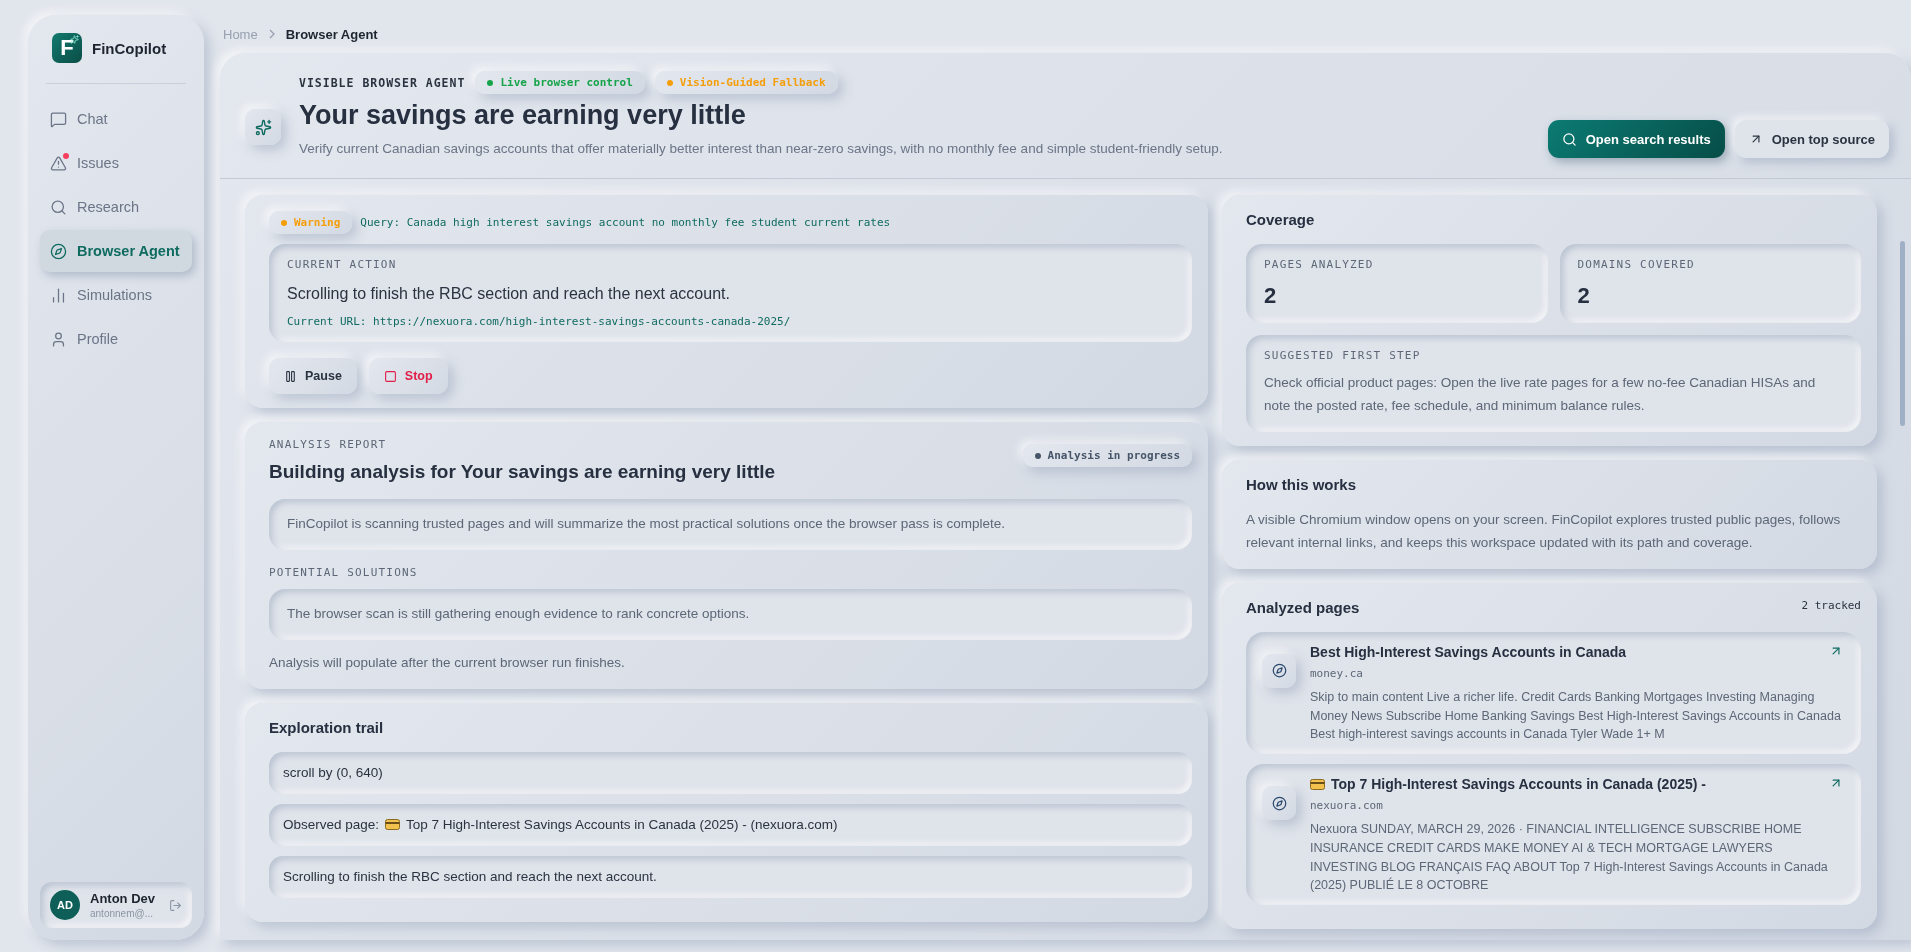 This screenshot has width=1911, height=952. What do you see at coordinates (344, 572) in the screenshot?
I see `section-label: POTENTIAL SOLUTIONS` at bounding box center [344, 572].